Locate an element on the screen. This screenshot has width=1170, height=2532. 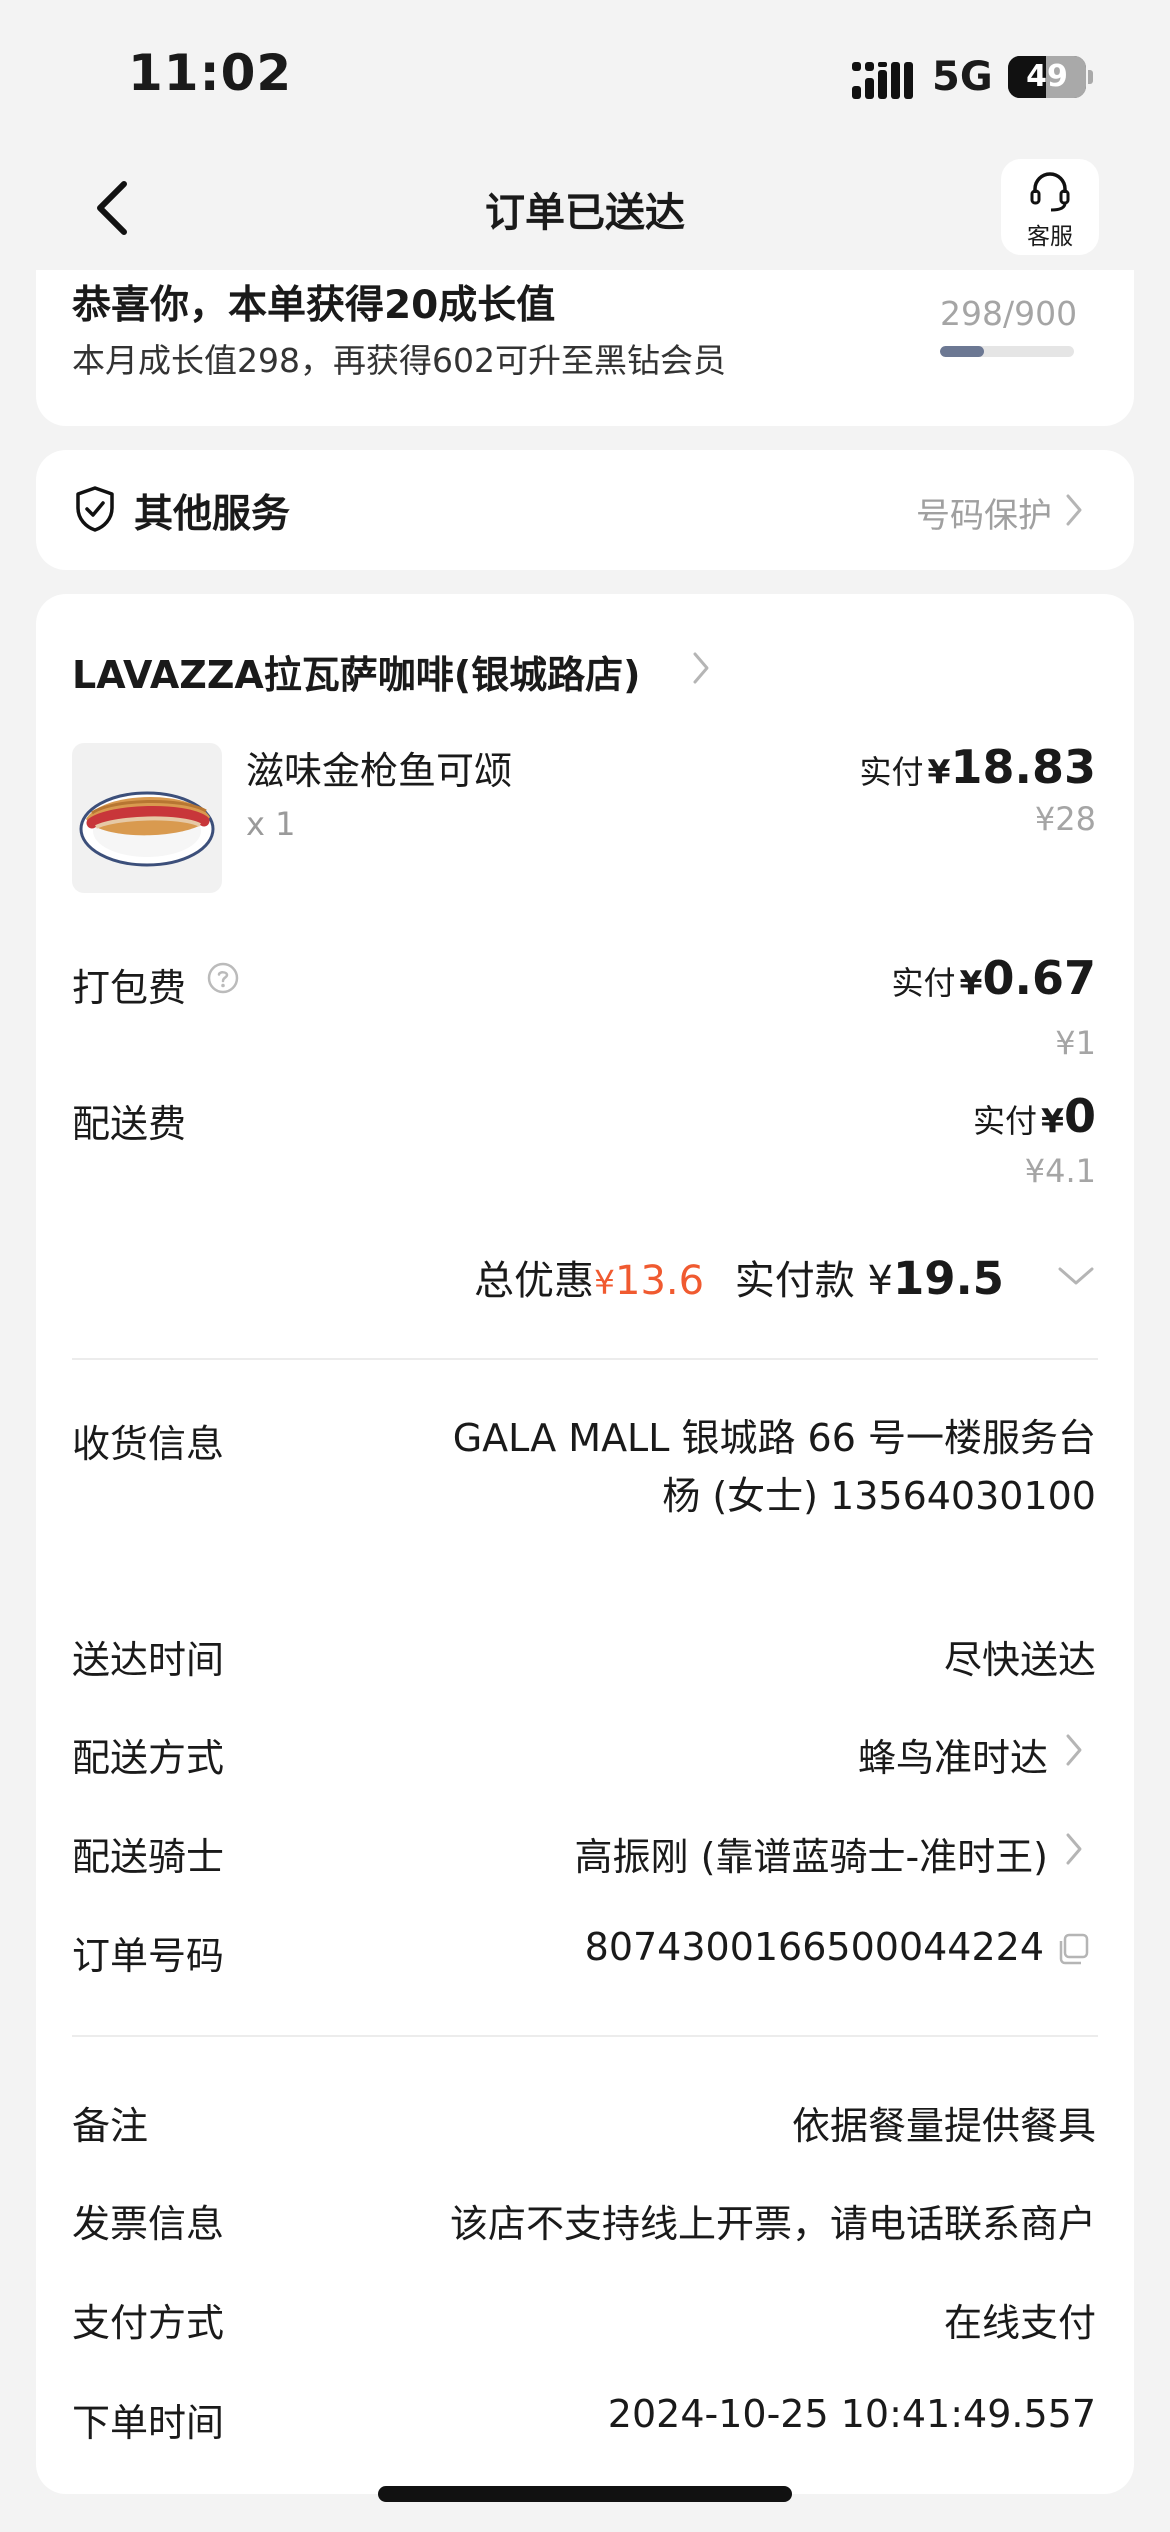
product-original-price: ¥28 is located at coordinates (1065, 819).